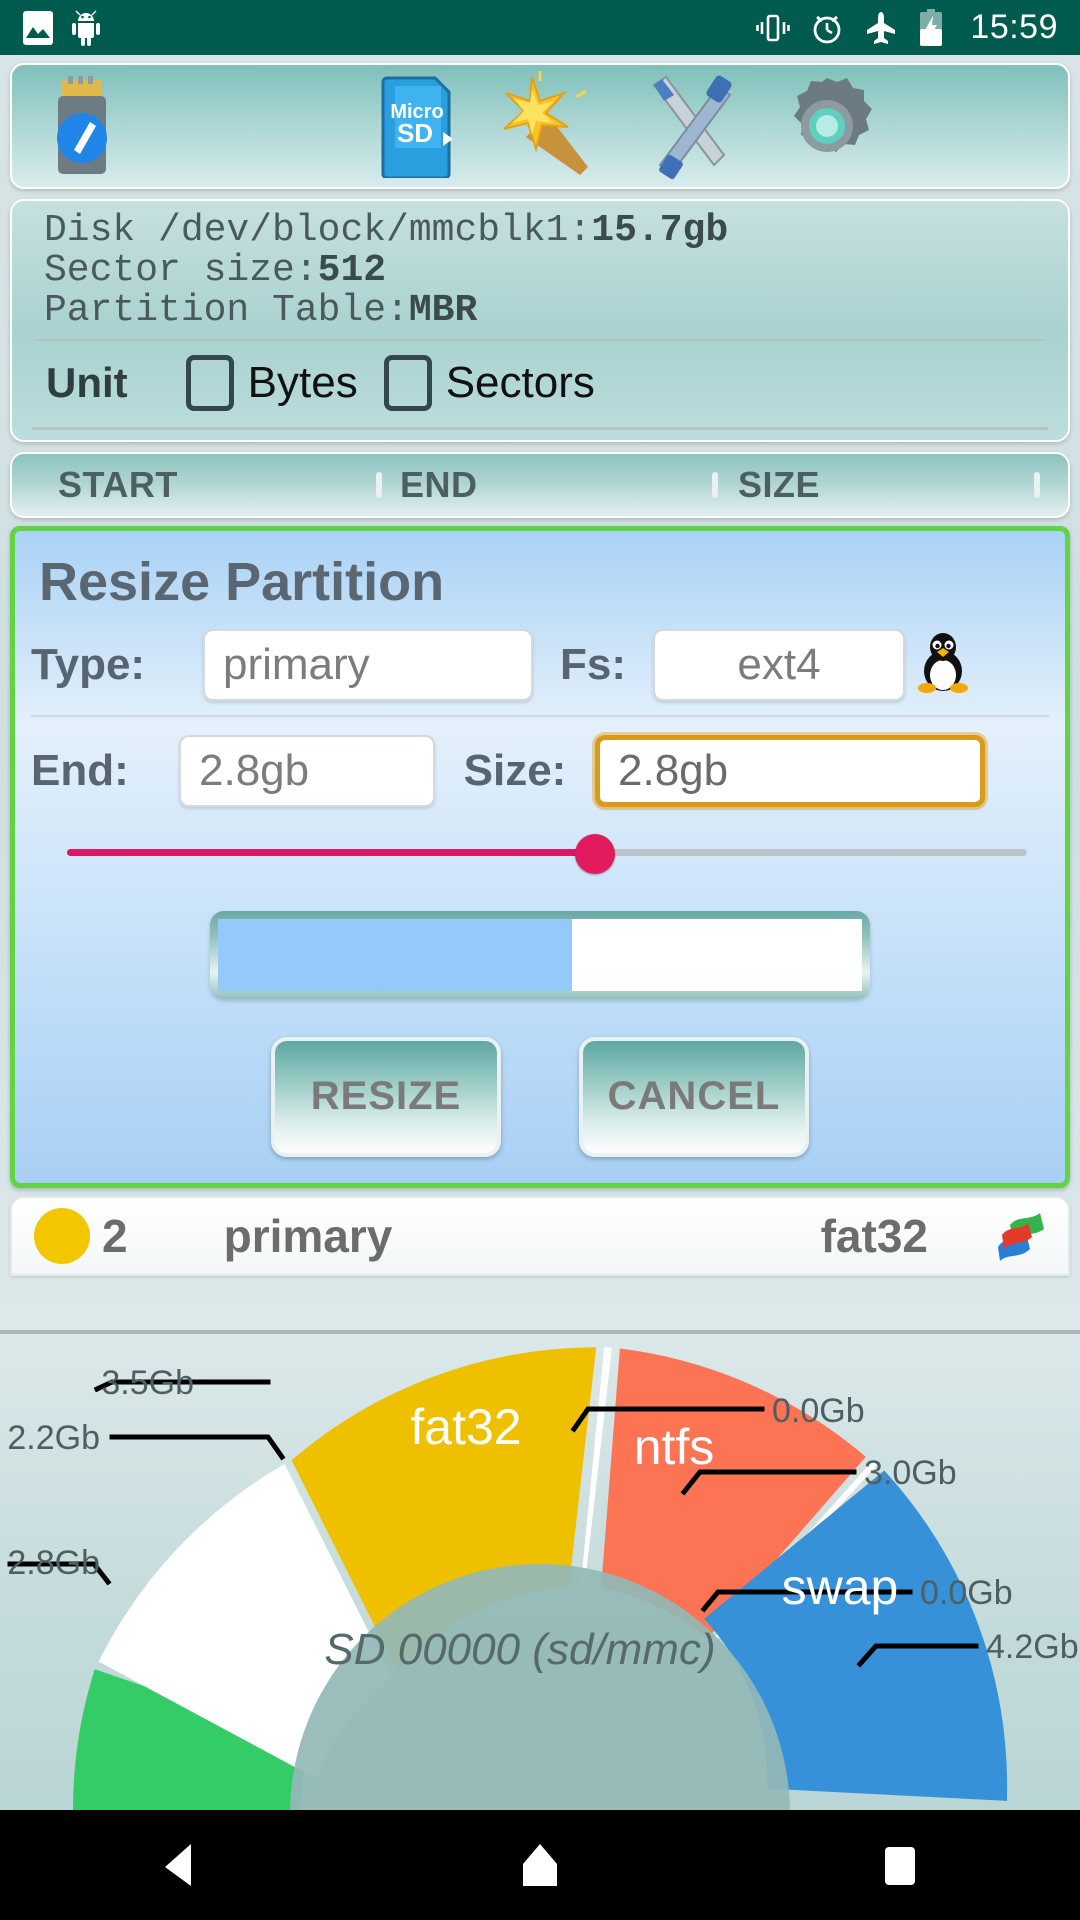 The height and width of the screenshot is (1920, 1080). Describe the element at coordinates (660, 230) in the screenshot. I see `disk-size-value: 15.7gb` at that location.